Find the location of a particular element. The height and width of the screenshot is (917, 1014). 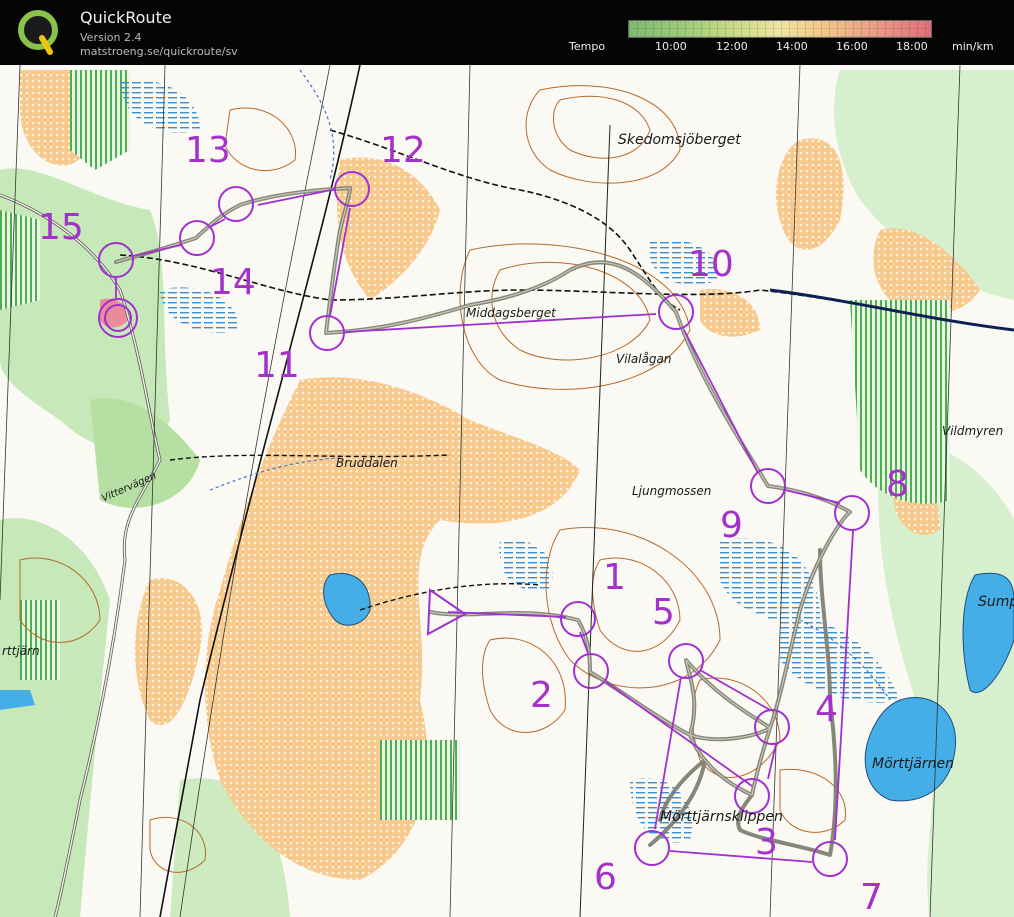

place-label: Vilalågan is located at coordinates (644, 359).